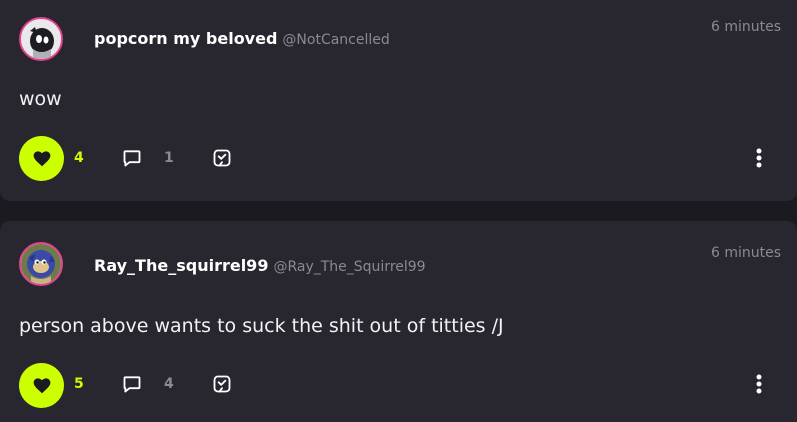 This screenshot has height=422, width=797. I want to click on post-content: wow, so click(40, 99).